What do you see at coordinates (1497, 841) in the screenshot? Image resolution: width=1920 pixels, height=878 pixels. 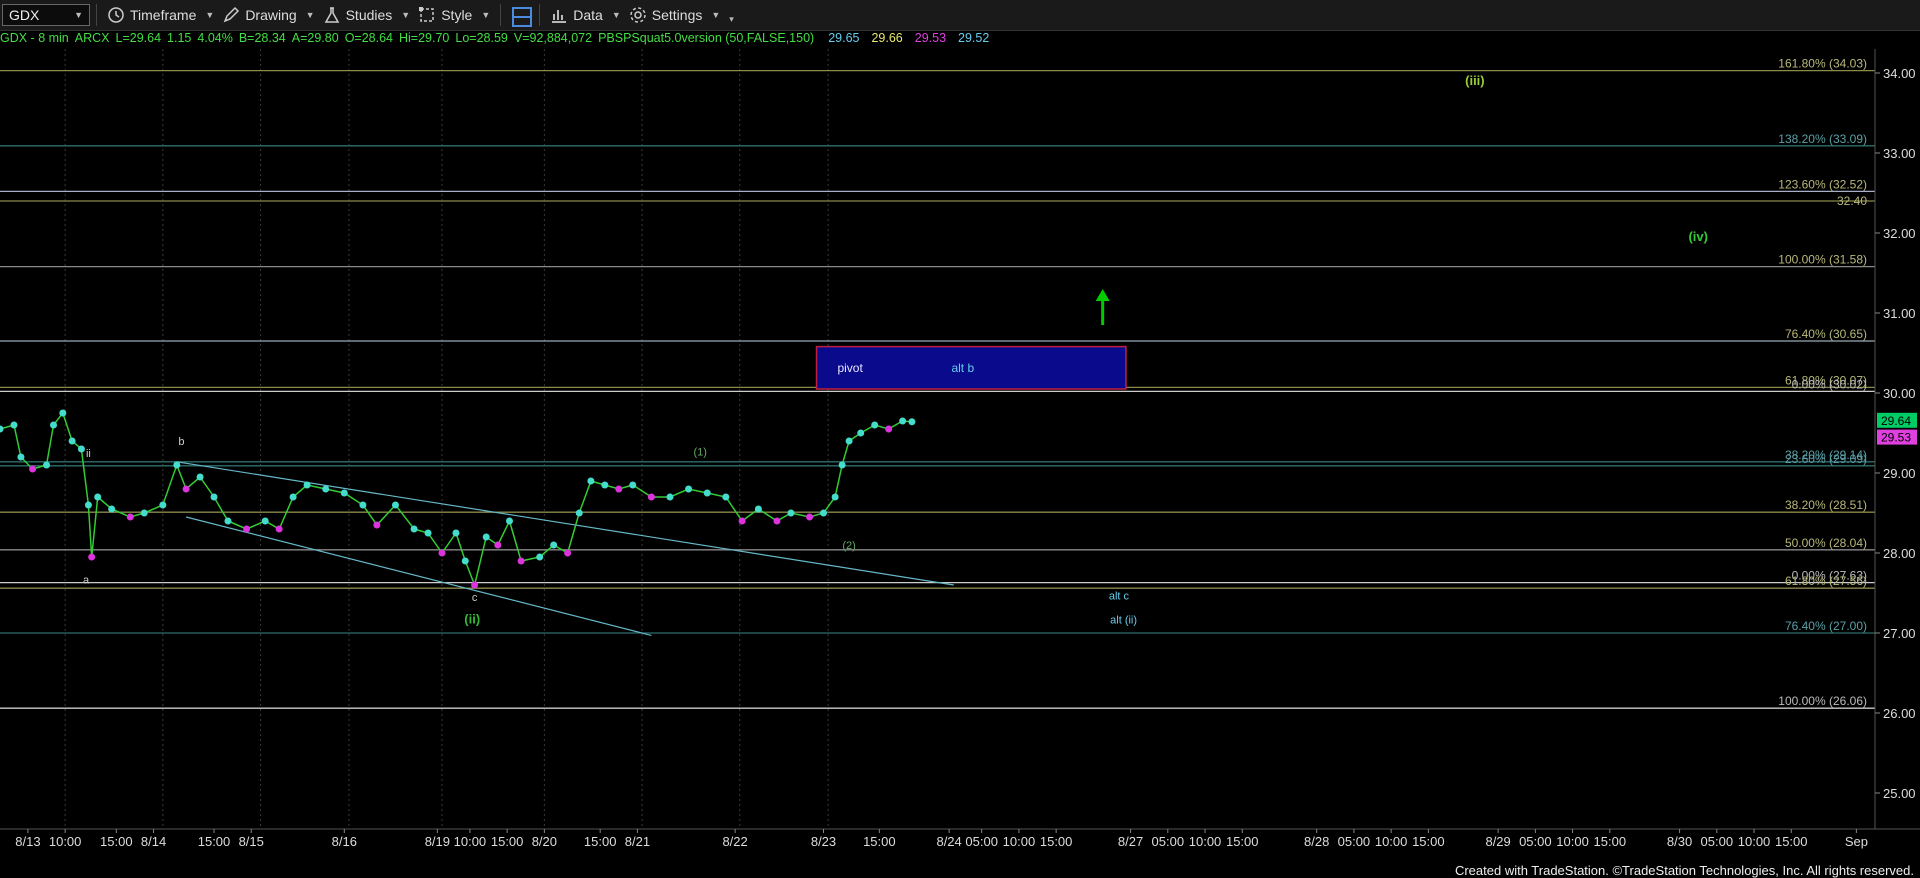 I see `x-axis-tick-label: 8/29` at bounding box center [1497, 841].